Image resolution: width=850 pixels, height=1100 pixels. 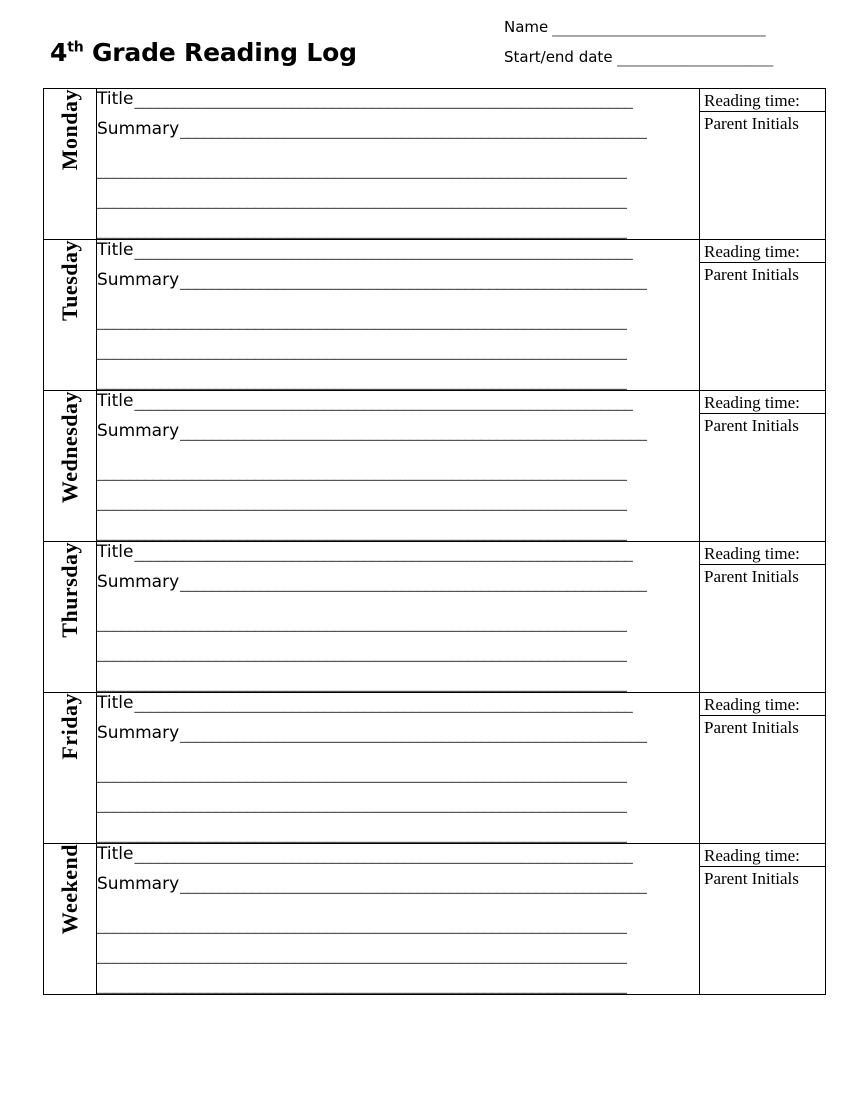 I want to click on page-title-ordinal-suffix: th, so click(x=75, y=47).